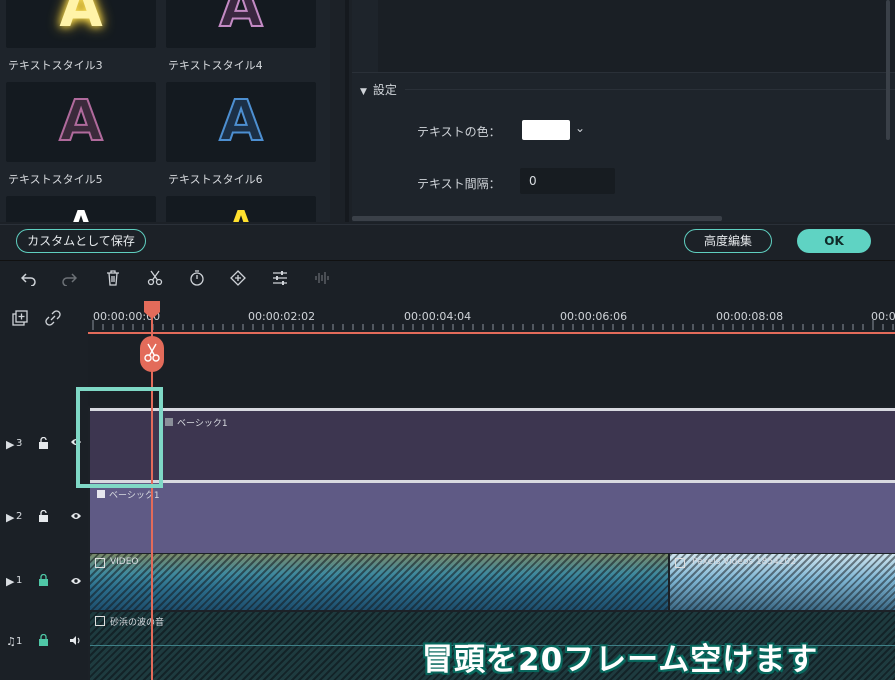  Describe the element at coordinates (238, 279) in the screenshot. I see `keyframe-icon` at that location.